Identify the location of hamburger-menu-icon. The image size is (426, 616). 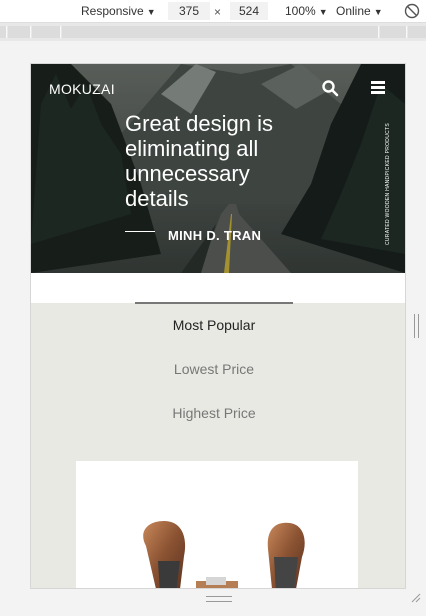
(378, 87).